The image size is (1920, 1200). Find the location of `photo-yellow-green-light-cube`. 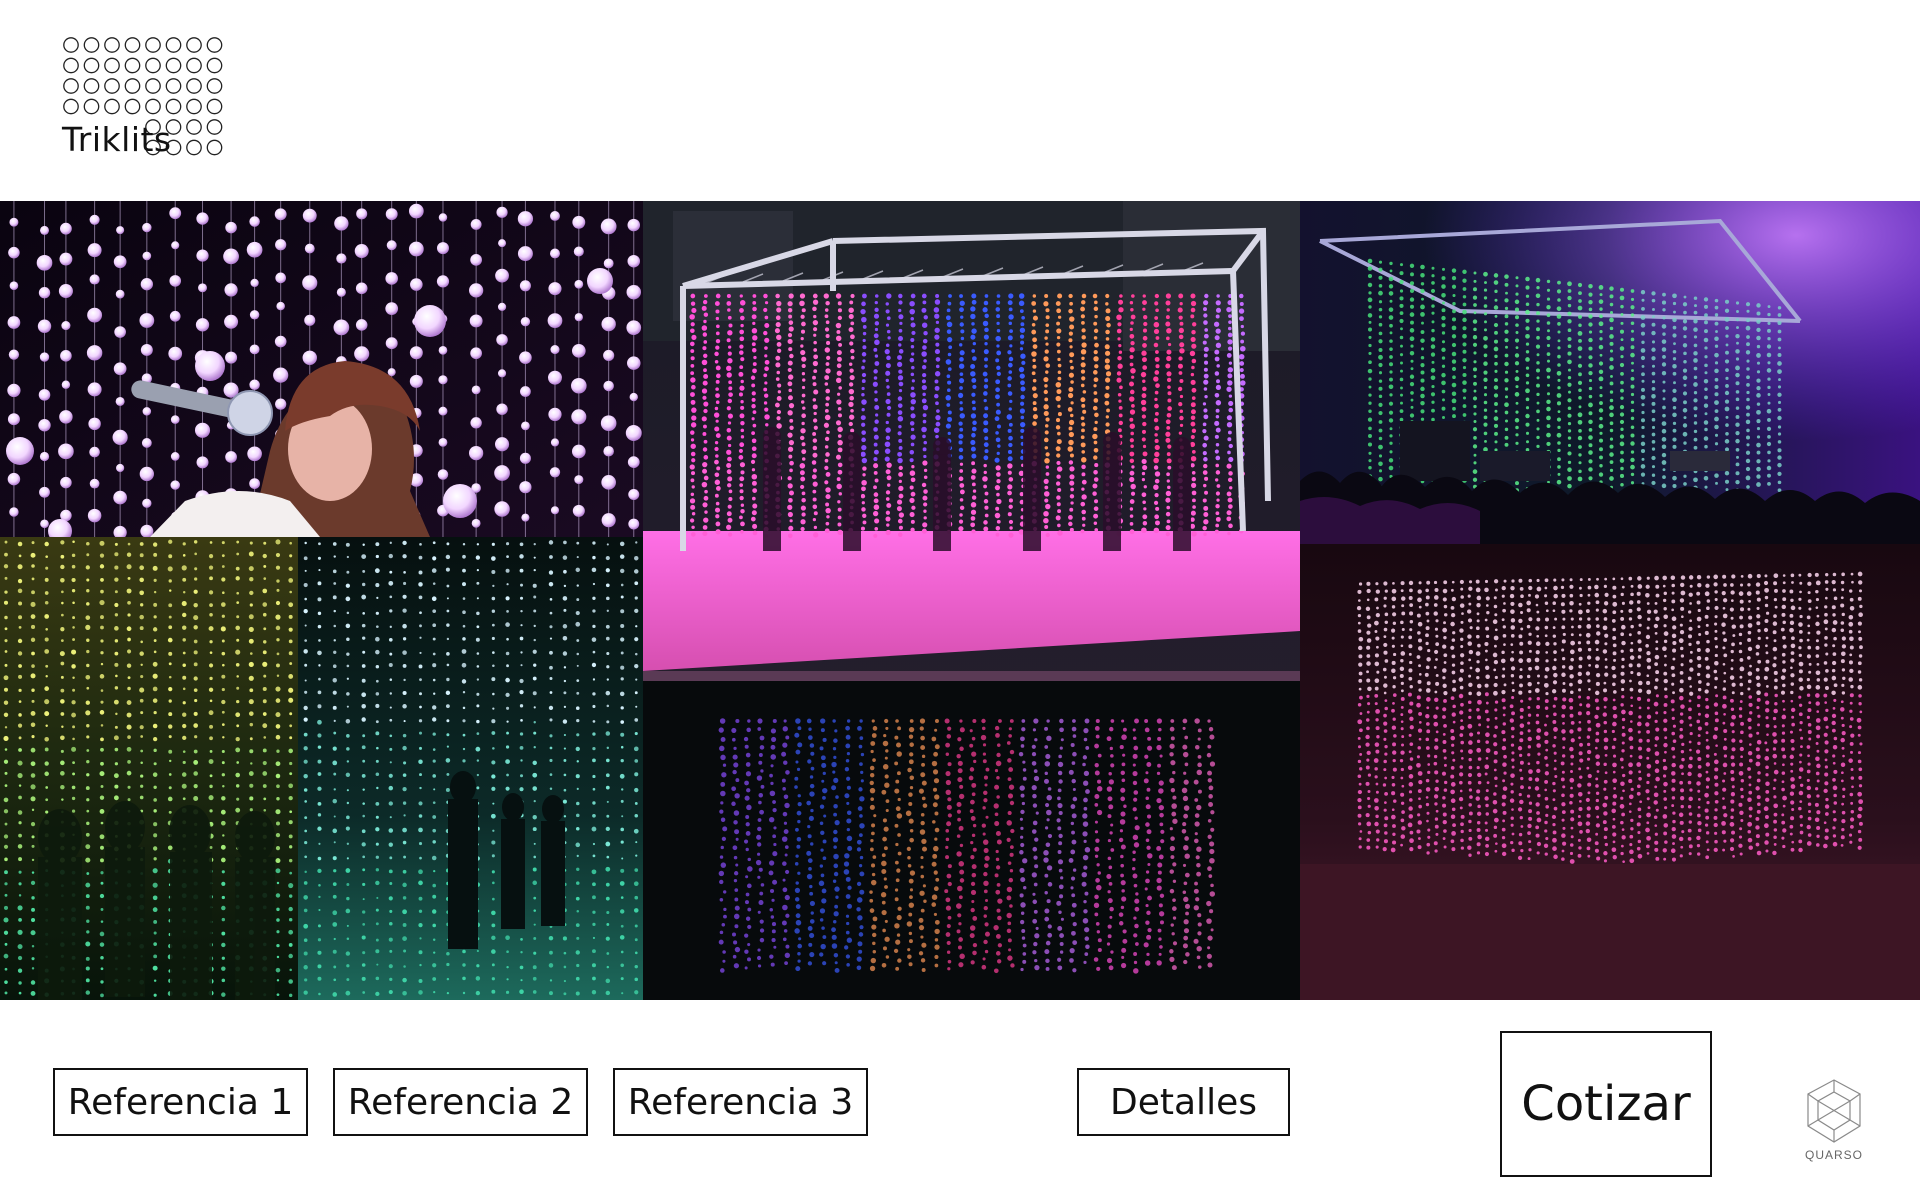

photo-yellow-green-light-cube is located at coordinates (149, 768).